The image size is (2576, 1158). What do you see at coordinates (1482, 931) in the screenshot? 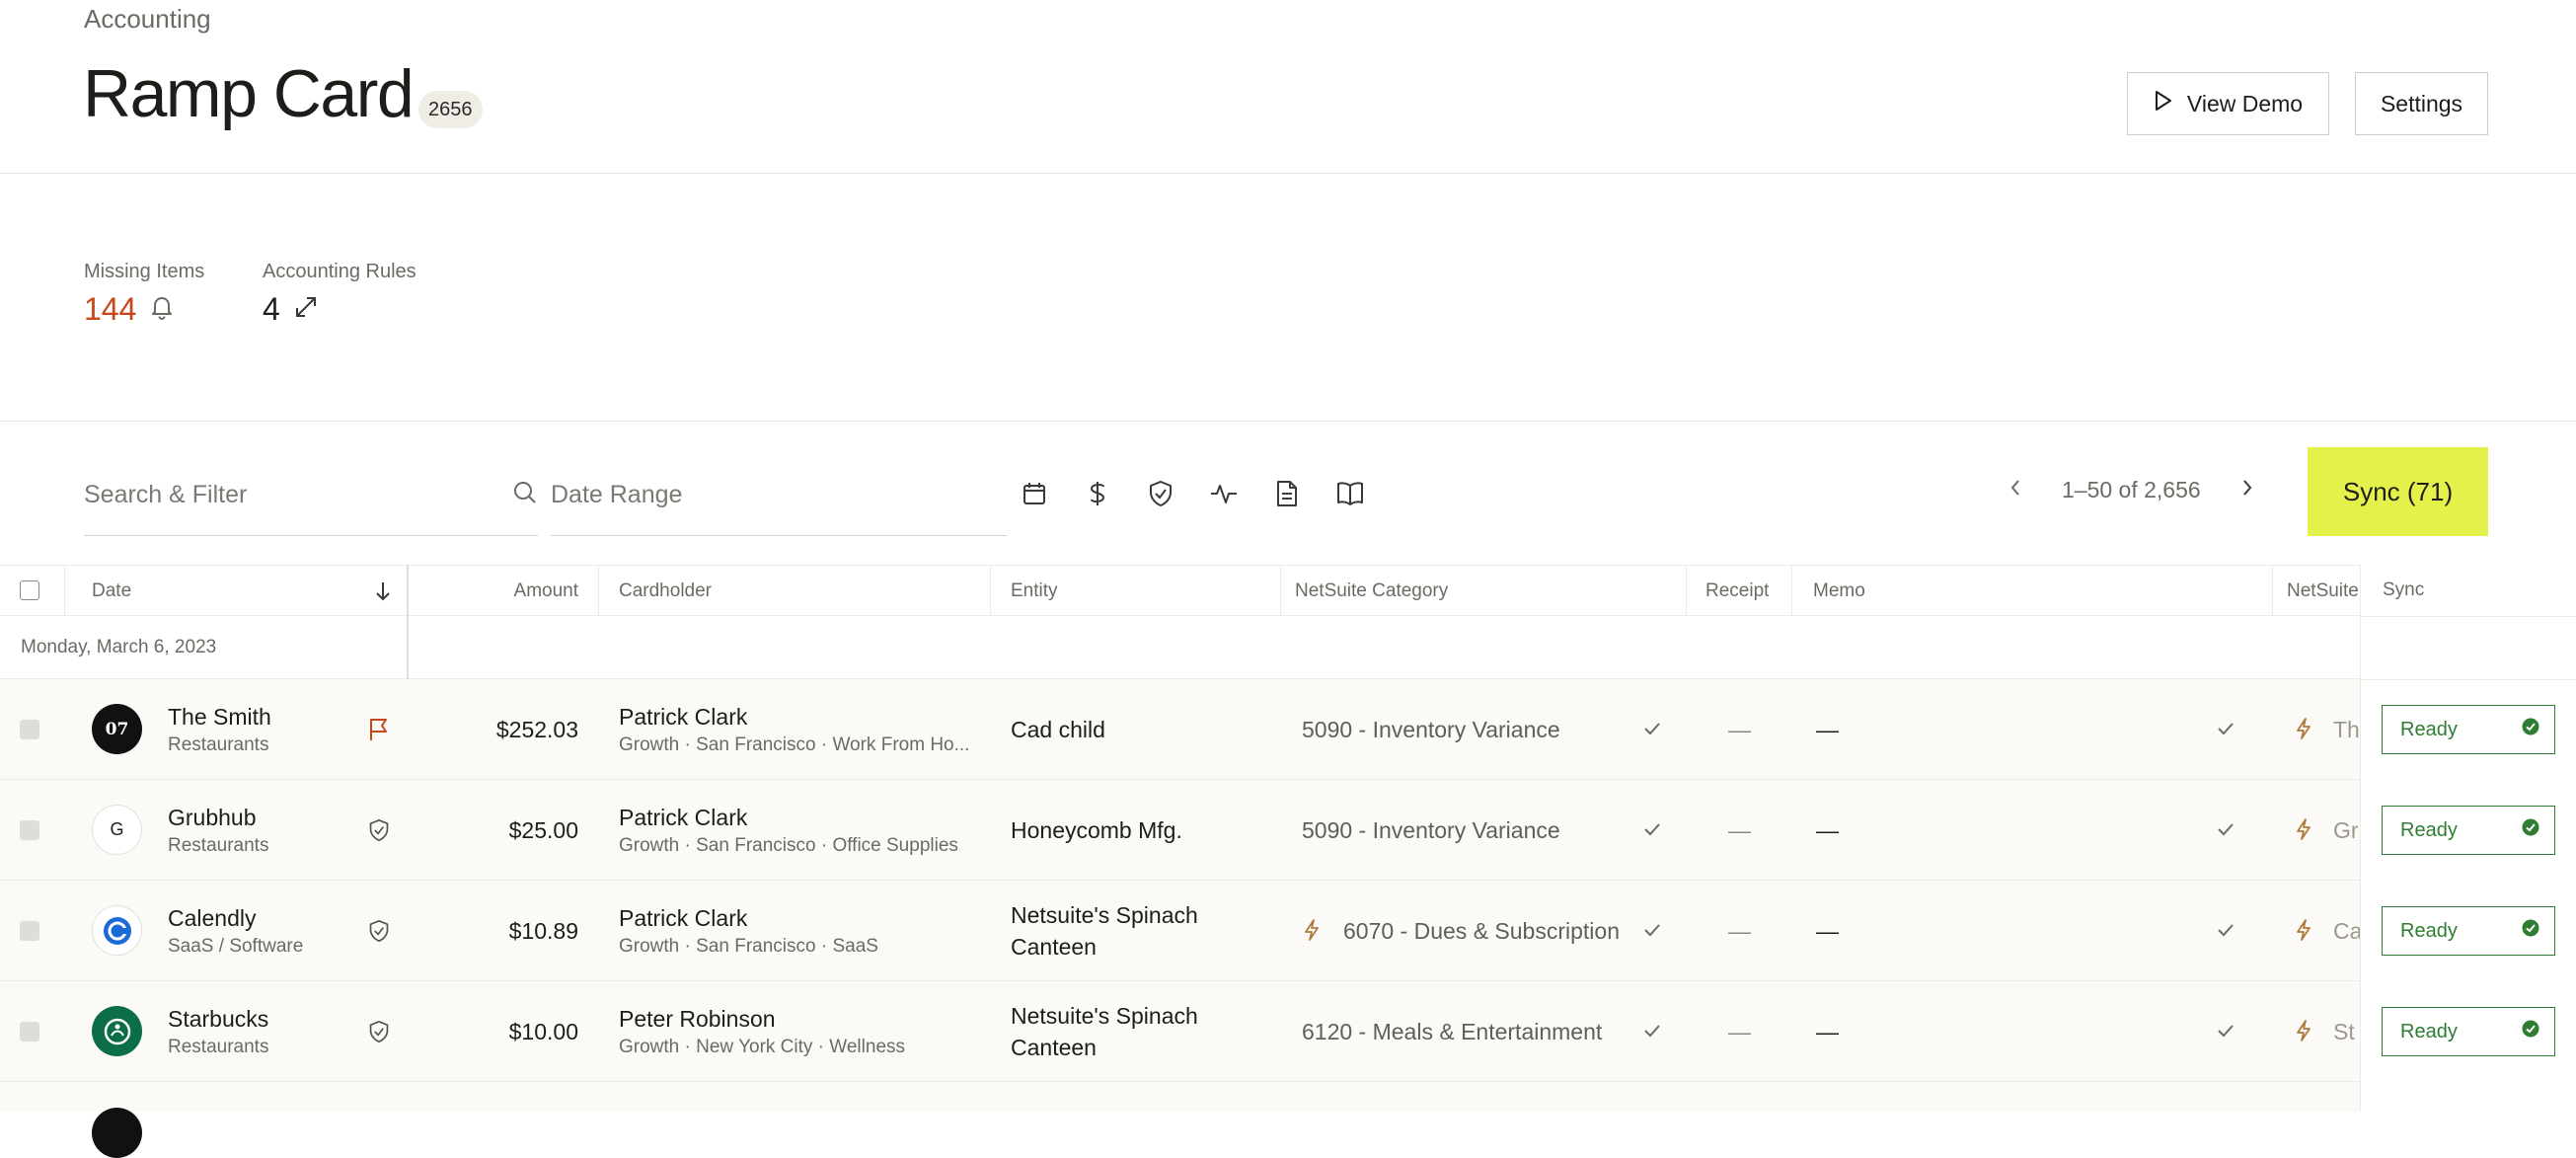
I see `netsuite-category: 6070 - Dues & Subscriptions` at bounding box center [1482, 931].